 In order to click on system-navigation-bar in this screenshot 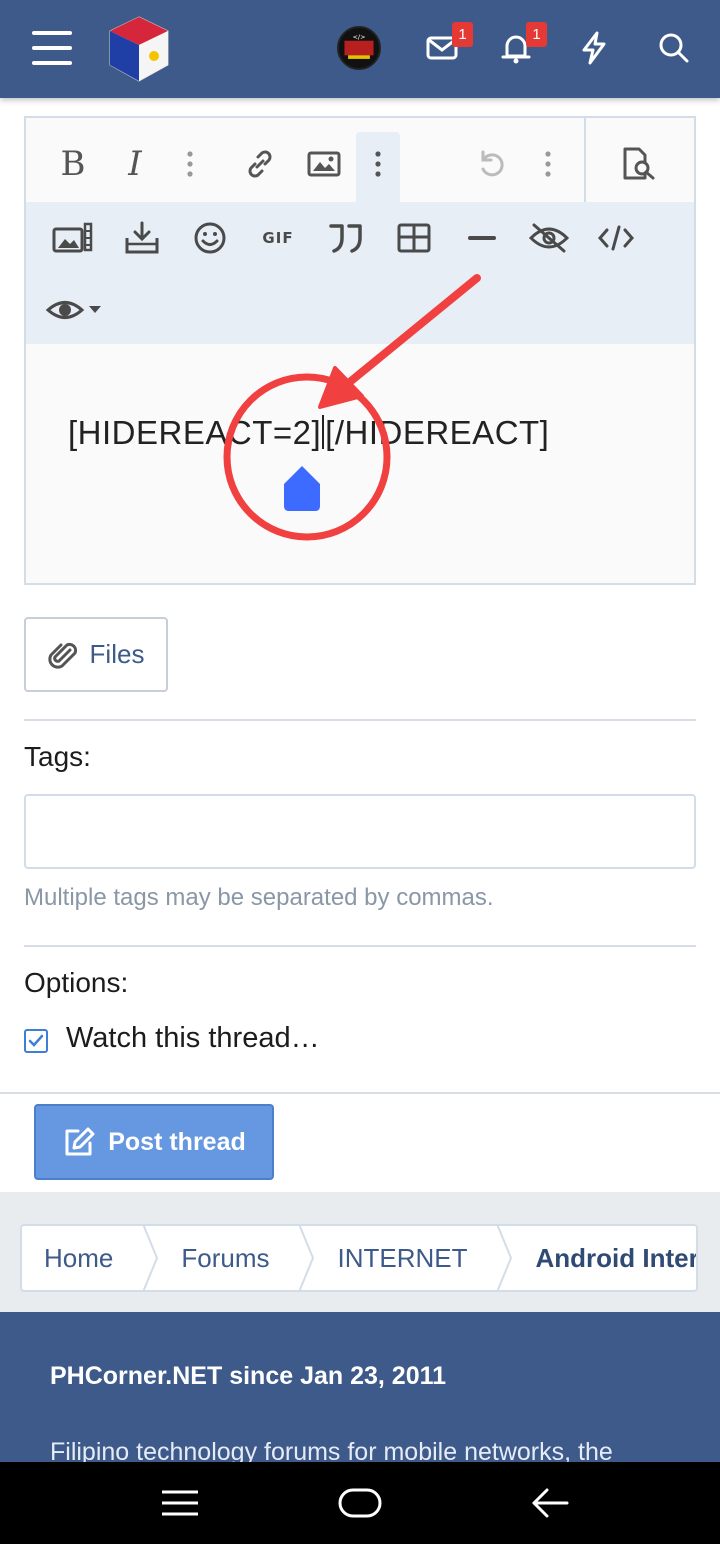, I will do `click(360, 1503)`.